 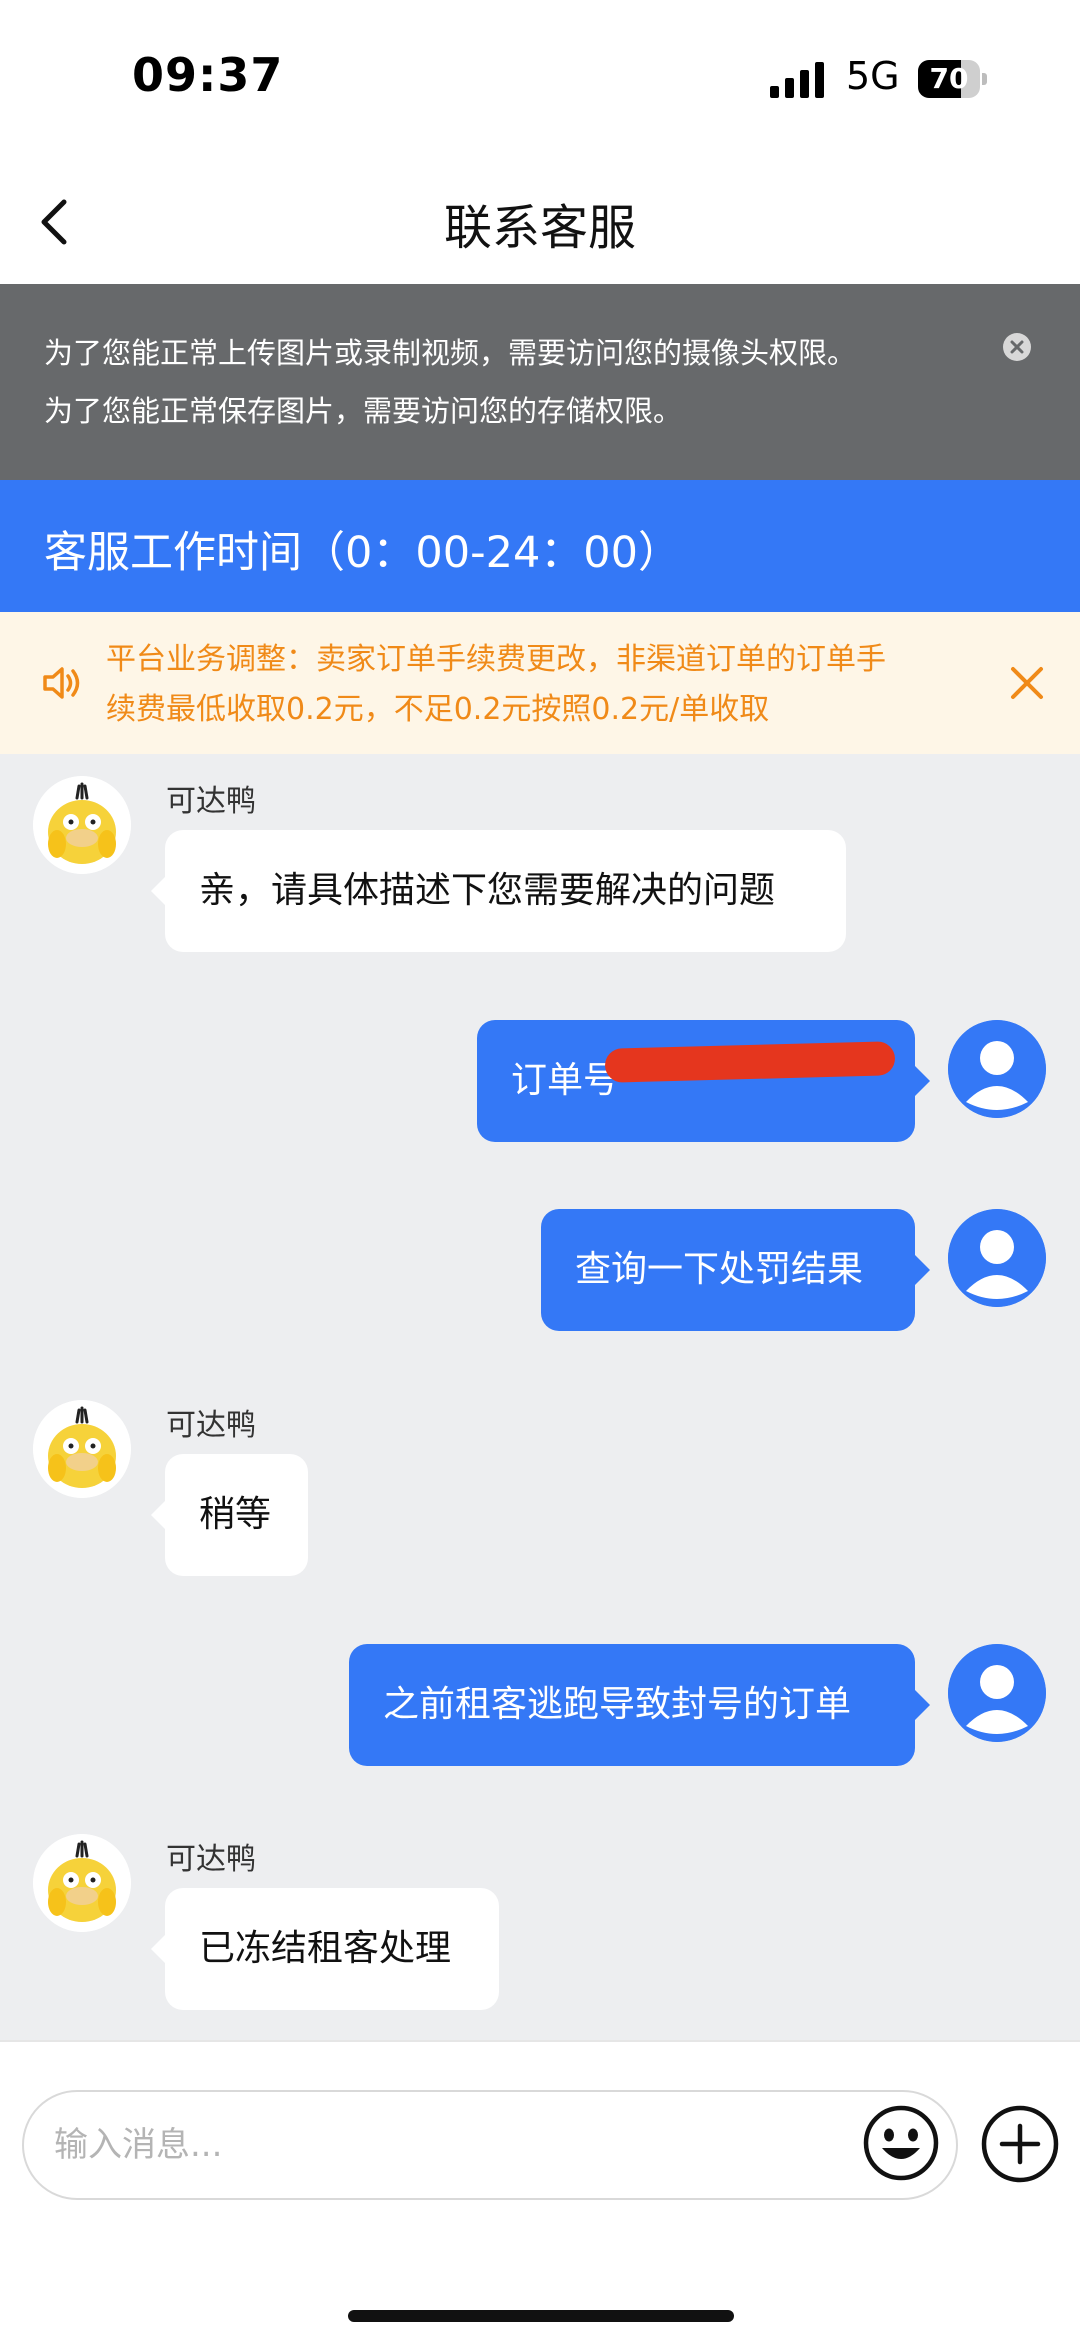 What do you see at coordinates (1027, 683) in the screenshot?
I see `close-icon` at bounding box center [1027, 683].